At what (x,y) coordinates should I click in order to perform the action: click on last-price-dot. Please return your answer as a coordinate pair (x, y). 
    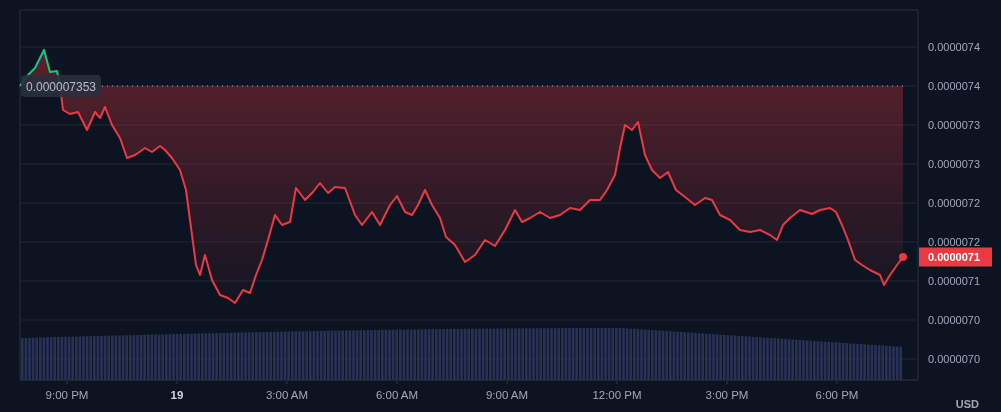
    Looking at the image, I should click on (903, 257).